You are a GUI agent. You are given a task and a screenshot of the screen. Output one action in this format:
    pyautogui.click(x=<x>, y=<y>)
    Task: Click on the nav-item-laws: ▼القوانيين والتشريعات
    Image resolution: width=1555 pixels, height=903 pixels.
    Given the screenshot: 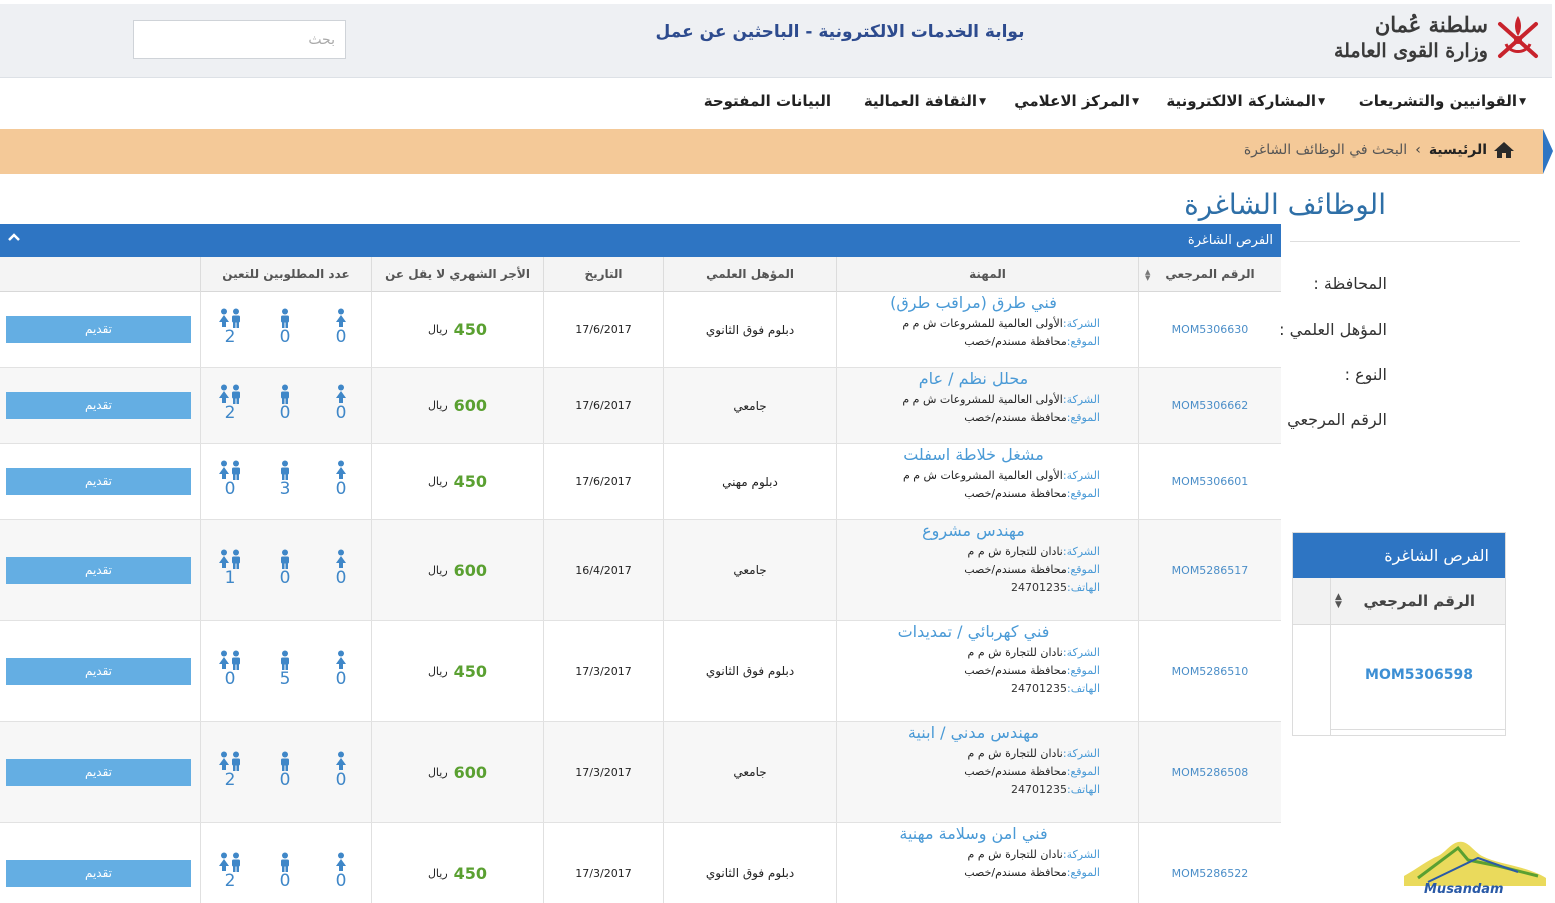 What is the action you would take?
    pyautogui.click(x=1442, y=101)
    